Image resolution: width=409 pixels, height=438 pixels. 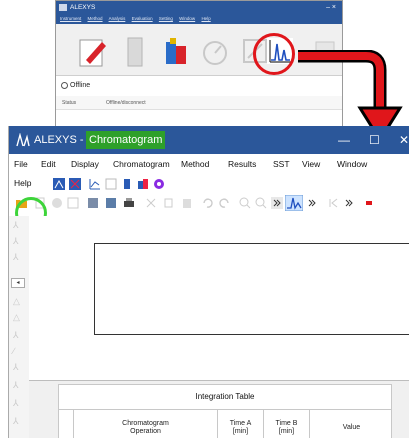 What do you see at coordinates (187, 18) in the screenshot?
I see `top-menu-window: Window` at bounding box center [187, 18].